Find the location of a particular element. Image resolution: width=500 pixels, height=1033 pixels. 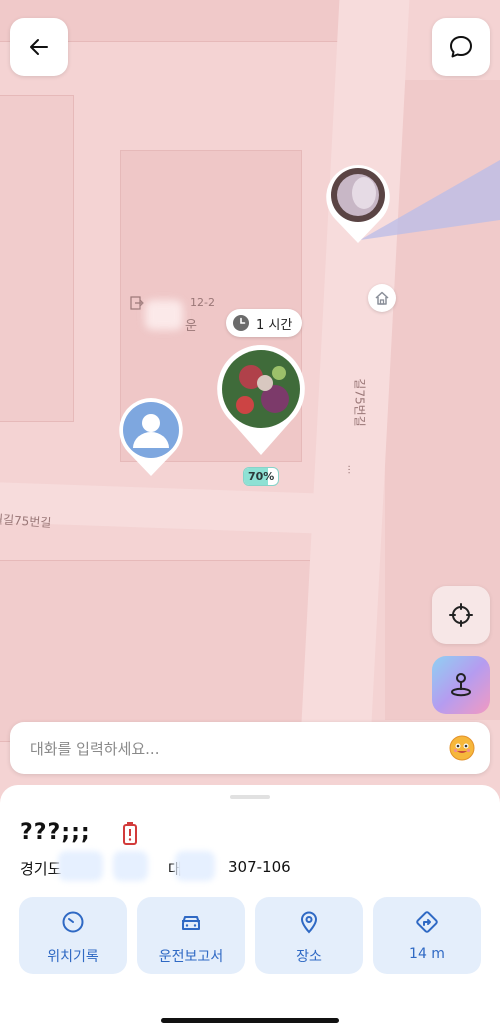

member-pin-top is located at coordinates (358, 204).